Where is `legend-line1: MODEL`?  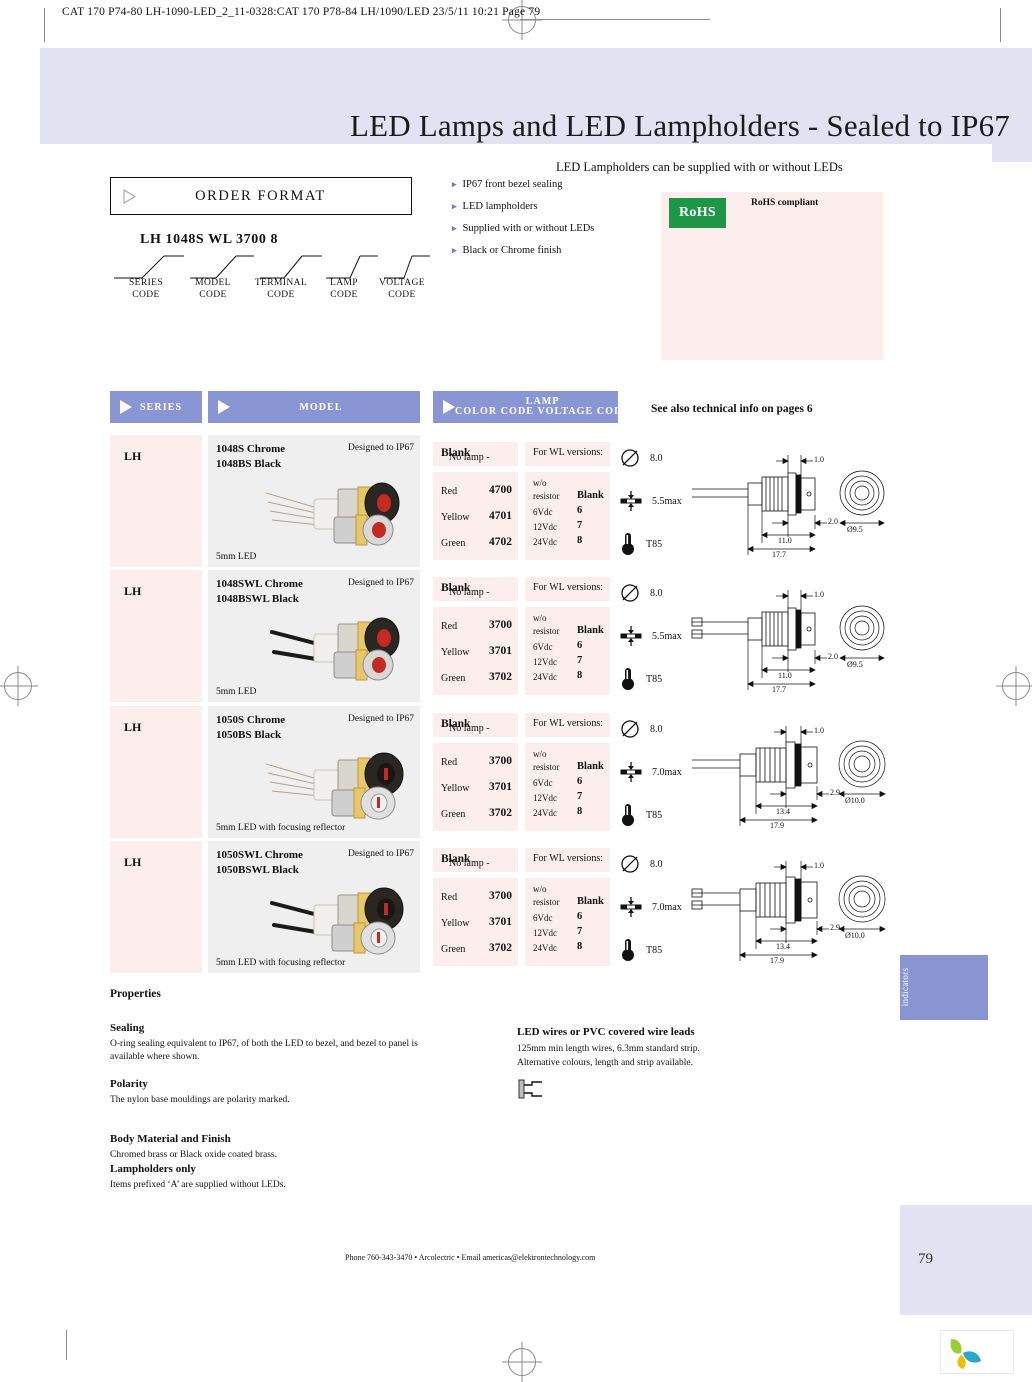 legend-line1: MODEL is located at coordinates (213, 283).